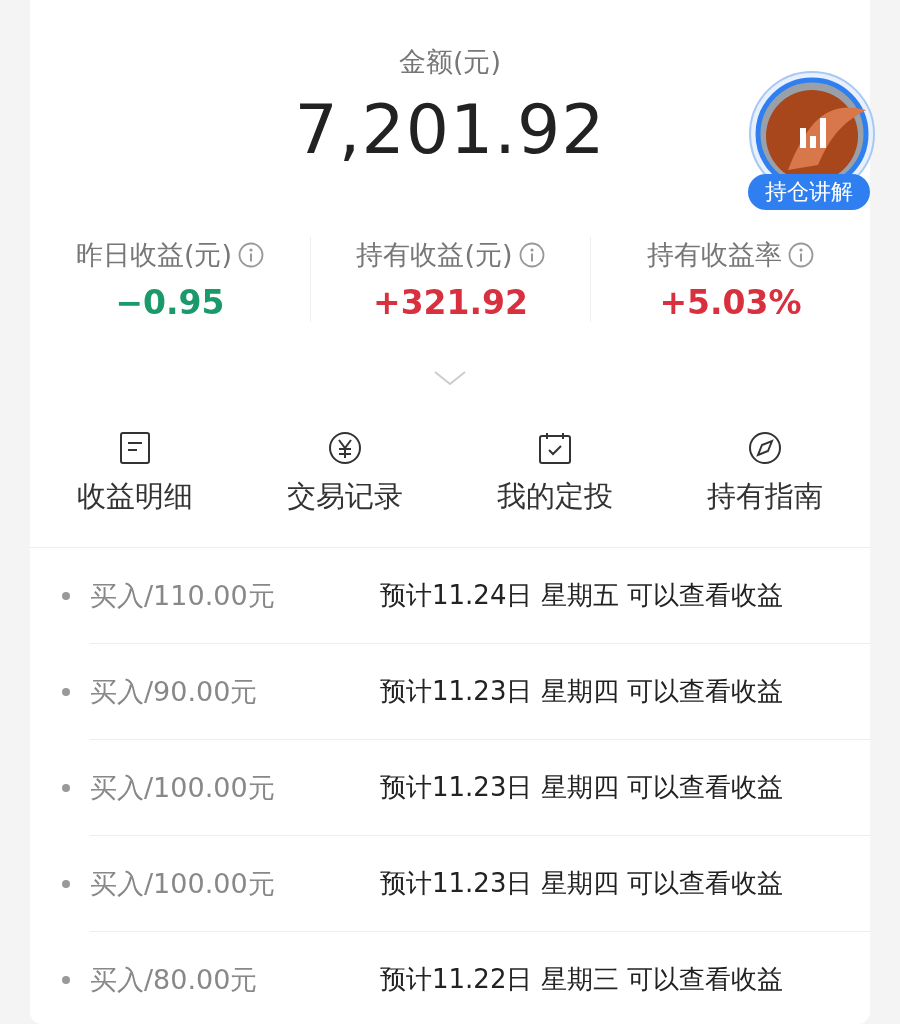 The image size is (900, 1024). What do you see at coordinates (345, 474) in the screenshot?
I see `shortcut-button: 交易记录` at bounding box center [345, 474].